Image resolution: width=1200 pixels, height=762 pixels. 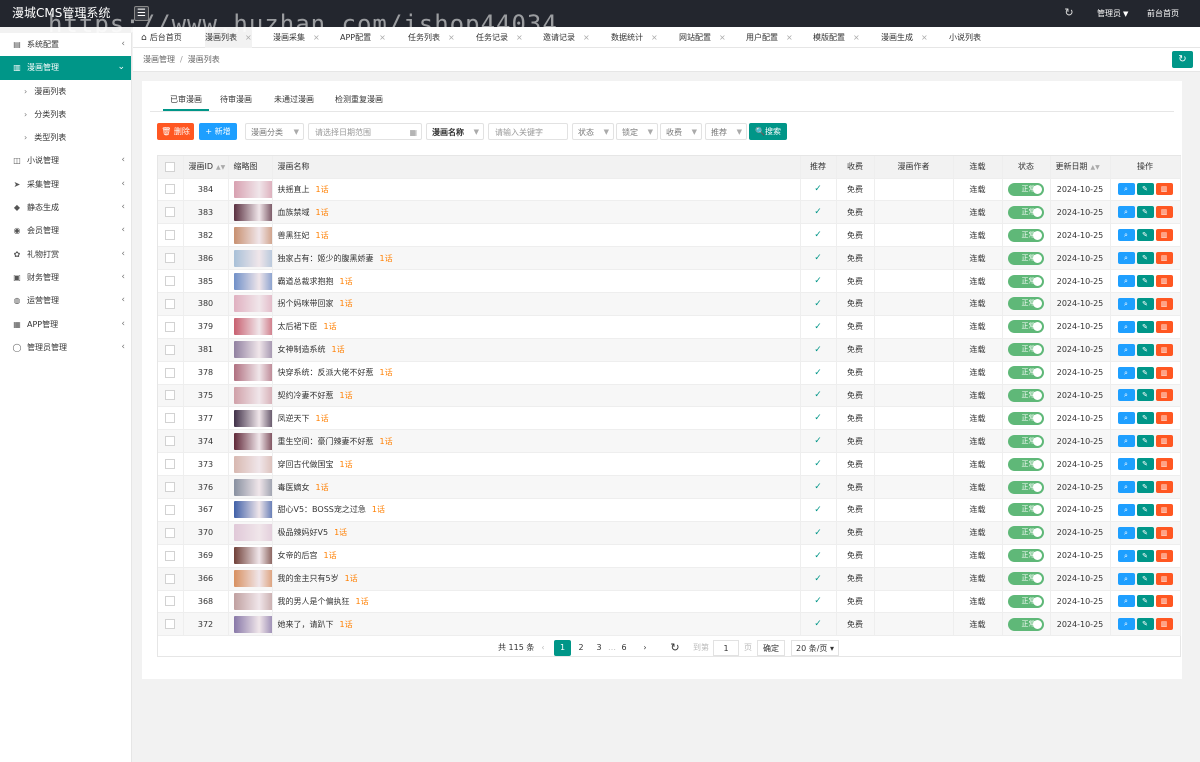 What do you see at coordinates (669, 418) in the screenshot?
I see `table-row: 377 凤逆天下 1话 ✓ 免费 连载 正常 2024-10-25 ⌕ ✎ ▥` at bounding box center [669, 418].